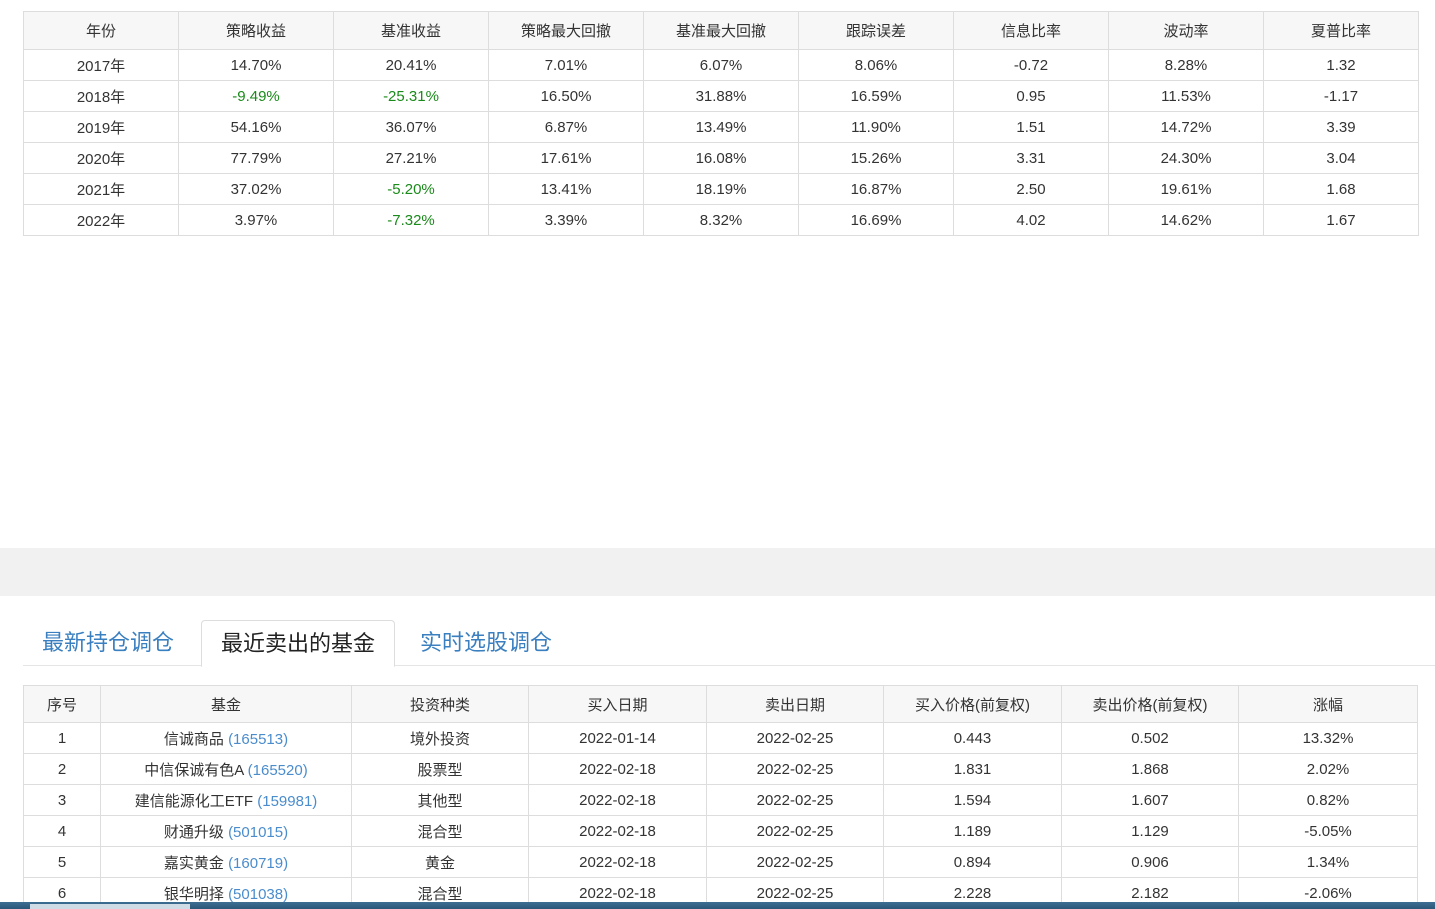  I want to click on table-cell: 15.26%, so click(876, 158).